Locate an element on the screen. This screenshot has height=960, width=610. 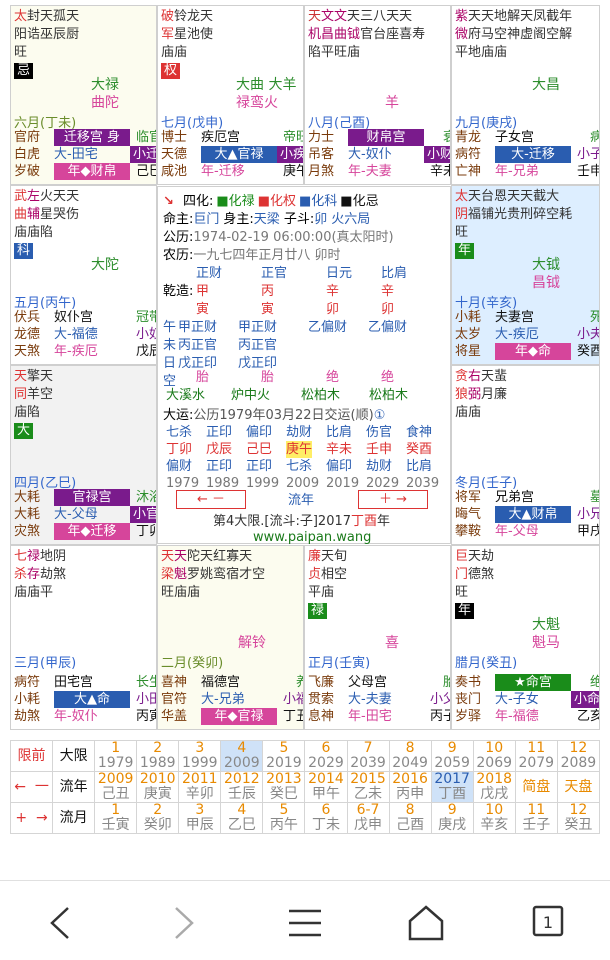
table-cell: 2011 辛卯 is located at coordinates (200, 787).